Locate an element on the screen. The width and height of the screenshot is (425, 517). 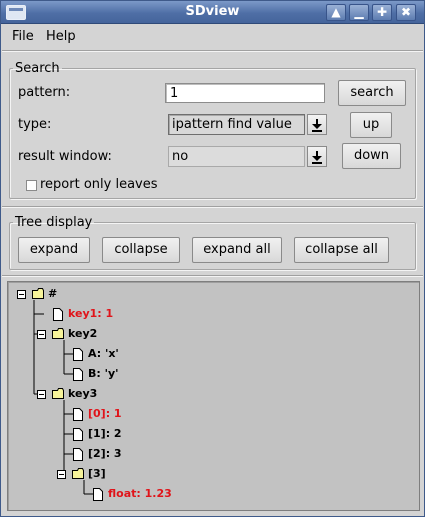
tree-node-label: float: 1.23 is located at coordinates (140, 493).